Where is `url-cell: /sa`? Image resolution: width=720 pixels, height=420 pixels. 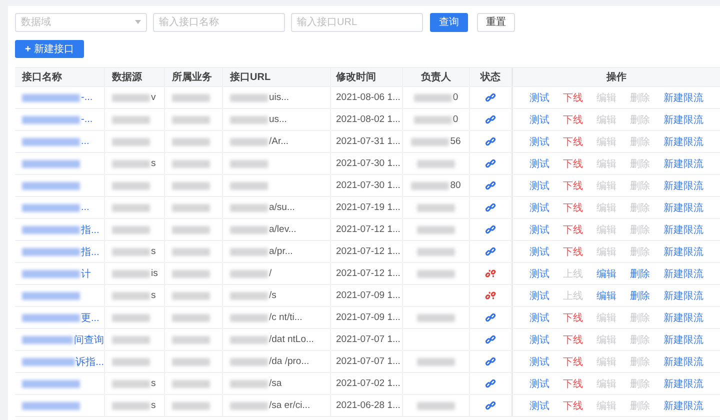 url-cell: /sa is located at coordinates (275, 383).